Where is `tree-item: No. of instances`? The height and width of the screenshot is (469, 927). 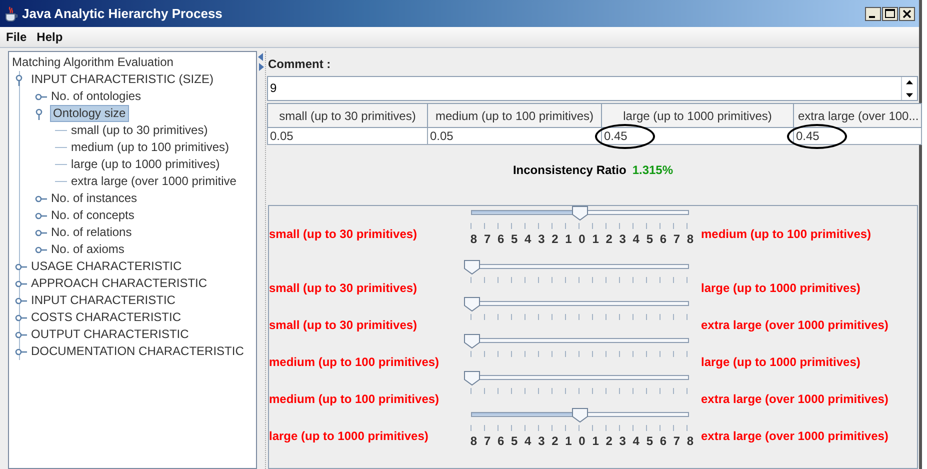
tree-item: No. of instances is located at coordinates (94, 198).